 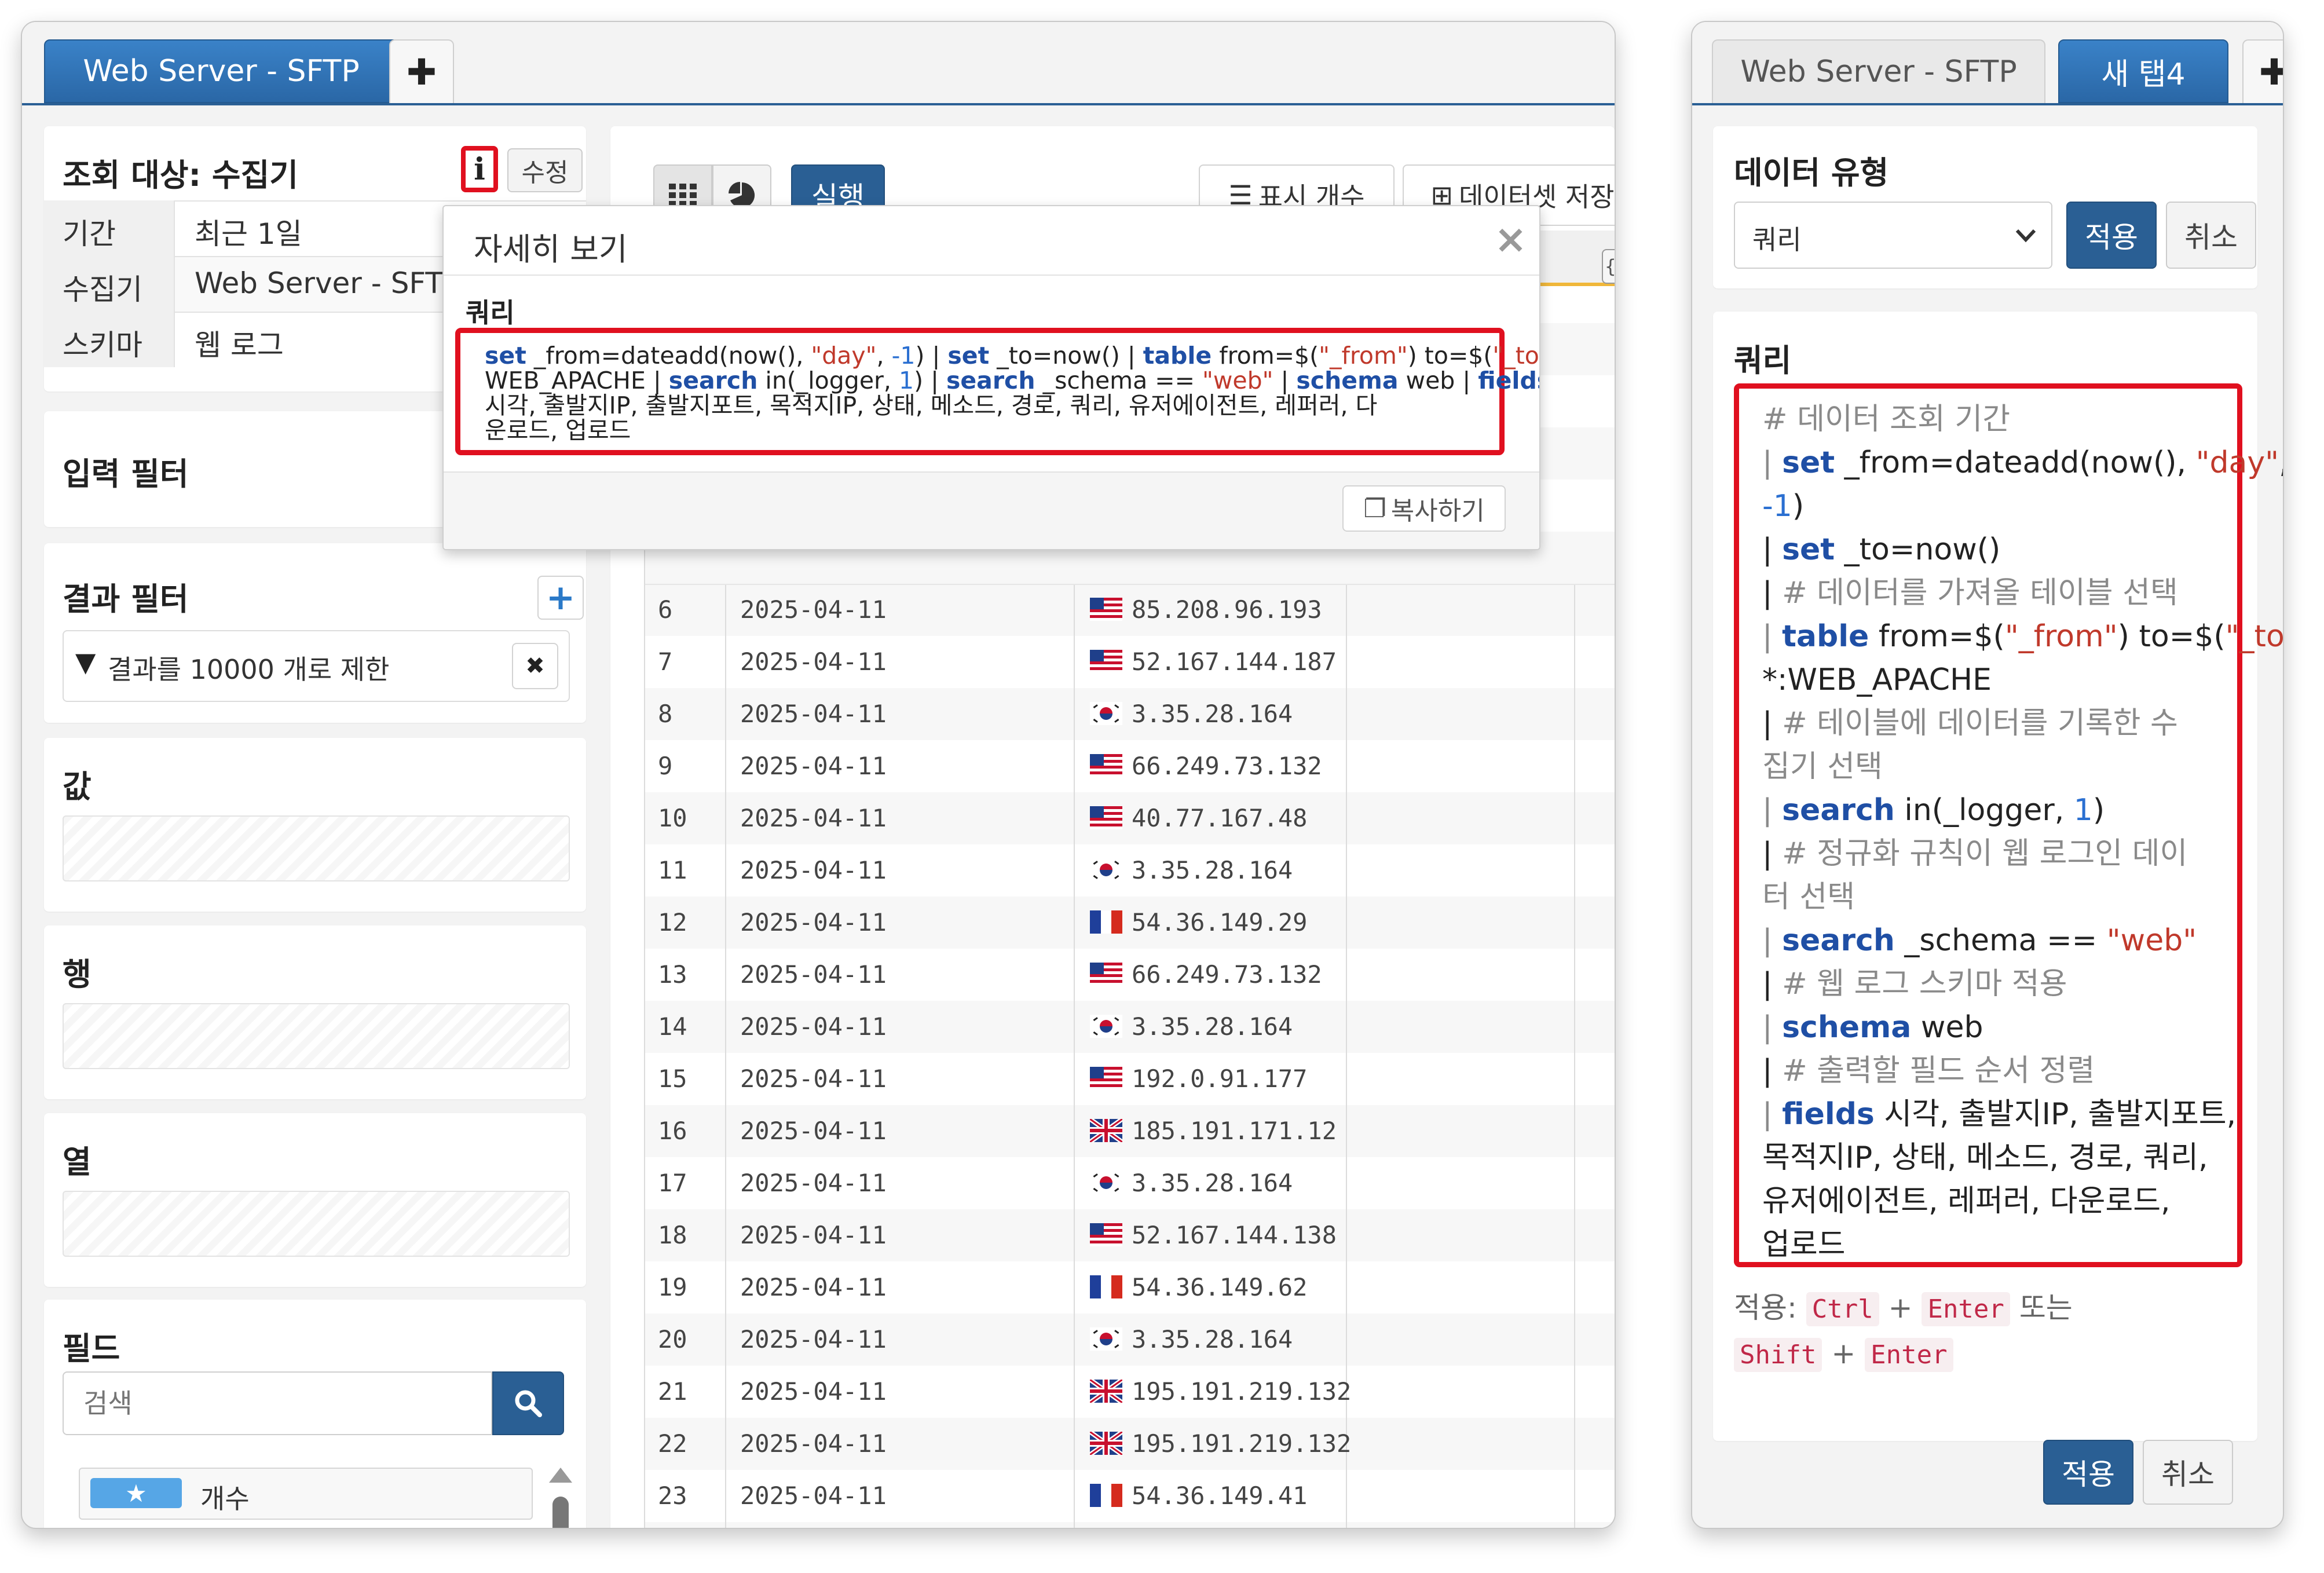 I want to click on field-item-count: ★ 개수, so click(x=306, y=1494).